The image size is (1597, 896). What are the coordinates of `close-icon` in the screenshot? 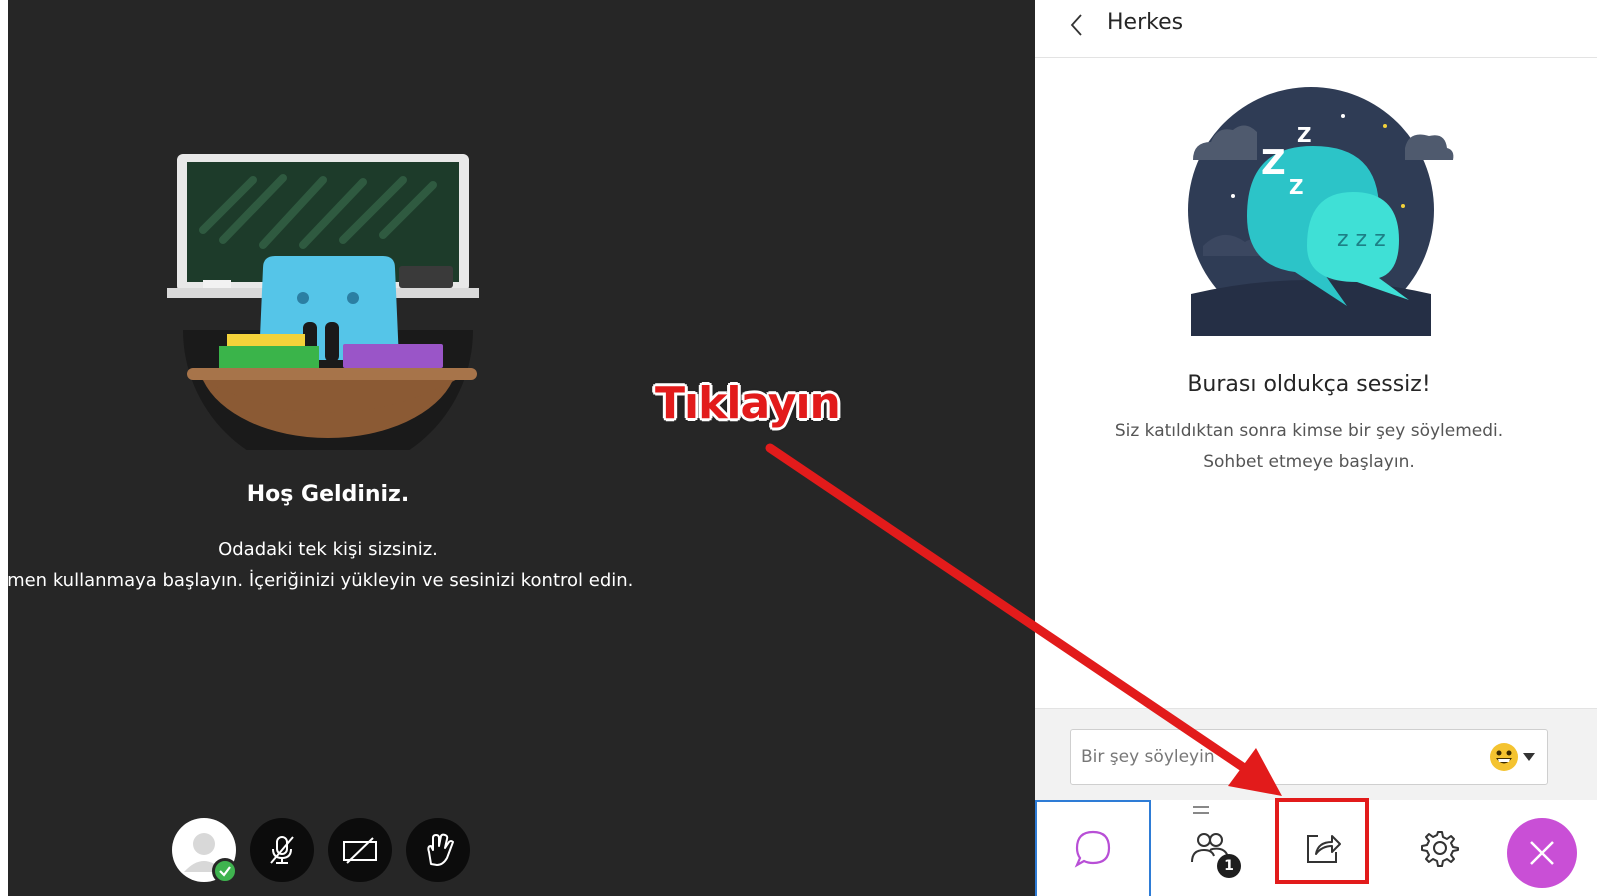 It's located at (1542, 853).